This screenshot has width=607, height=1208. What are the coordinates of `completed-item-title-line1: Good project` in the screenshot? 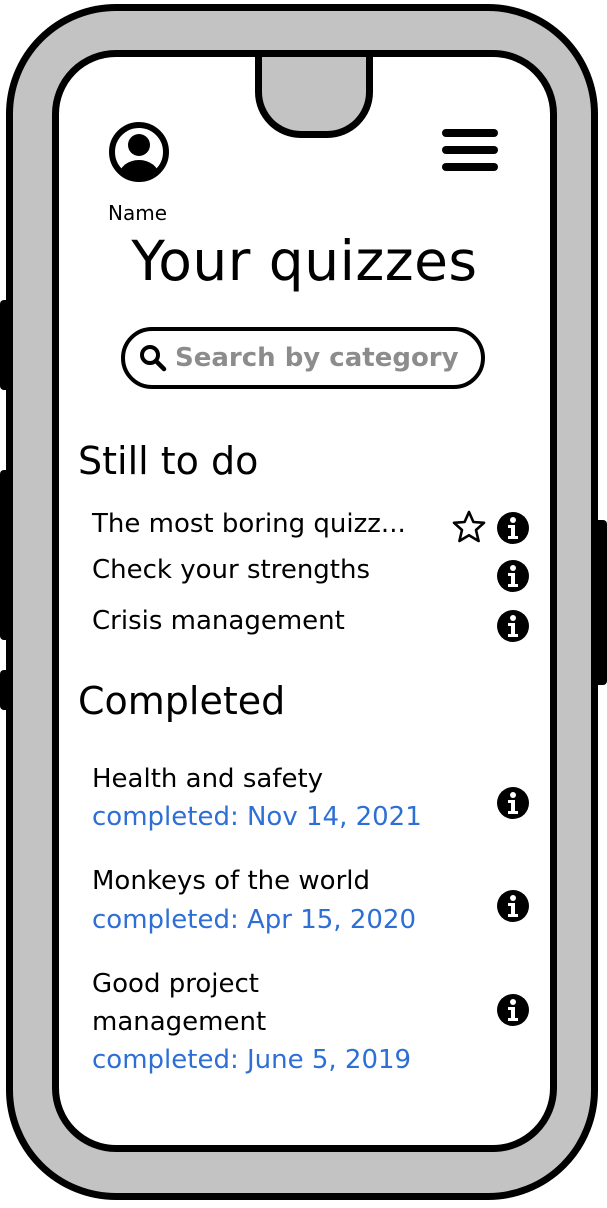 It's located at (175, 984).